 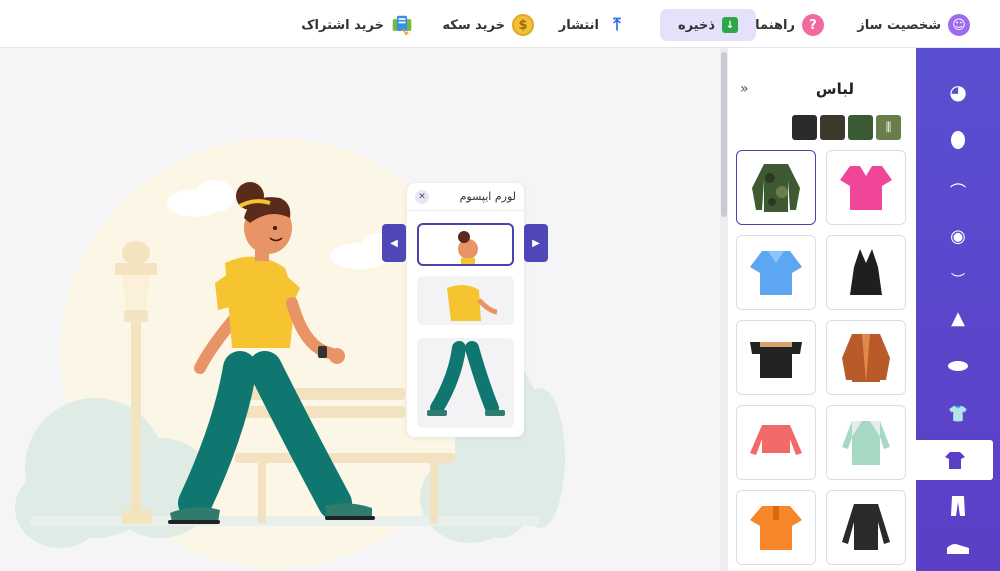 I want to click on head-part-option, so click(x=465, y=244).